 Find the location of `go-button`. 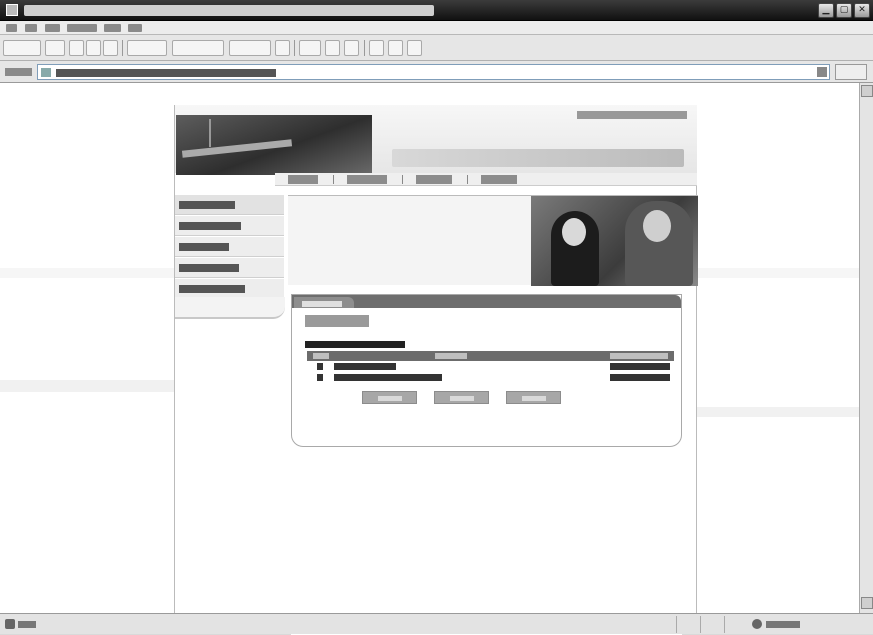

go-button is located at coordinates (851, 72).